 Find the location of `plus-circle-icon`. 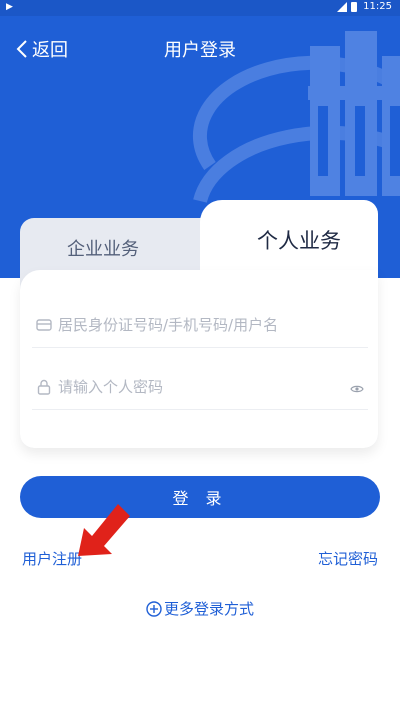

plus-circle-icon is located at coordinates (154, 608).